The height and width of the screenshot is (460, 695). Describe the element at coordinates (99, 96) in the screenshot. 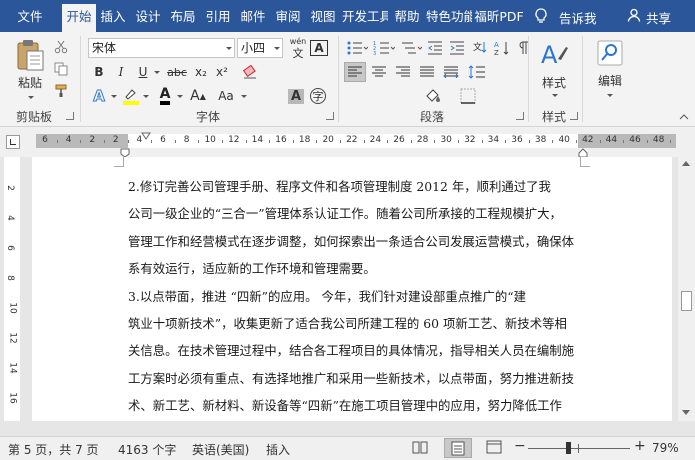

I see `text-effects-button: A` at that location.